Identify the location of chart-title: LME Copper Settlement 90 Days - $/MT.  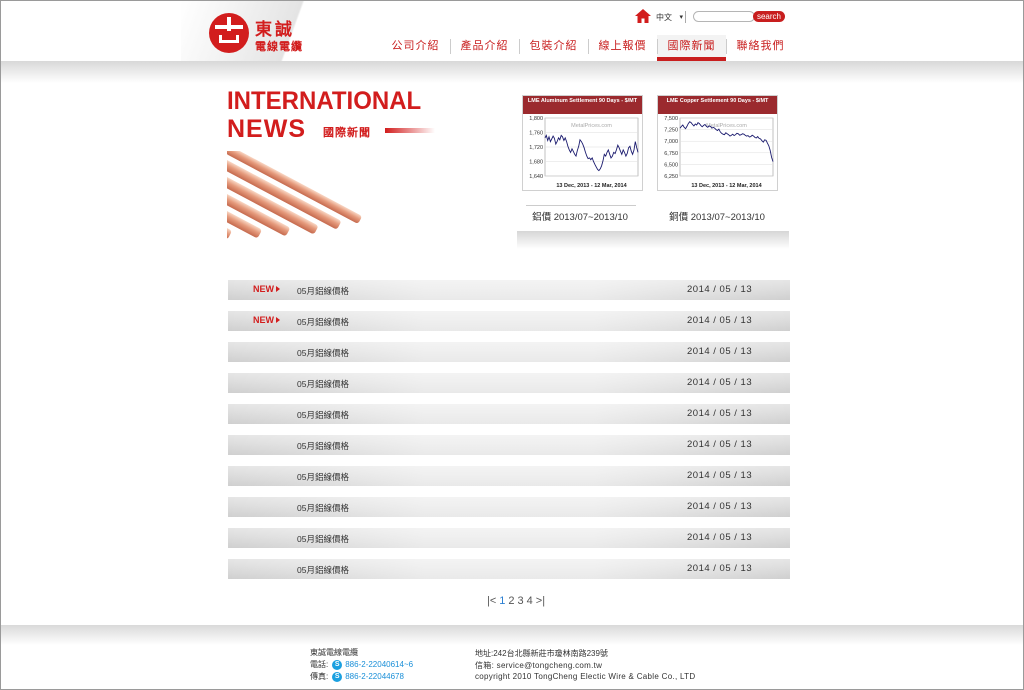
(717, 105).